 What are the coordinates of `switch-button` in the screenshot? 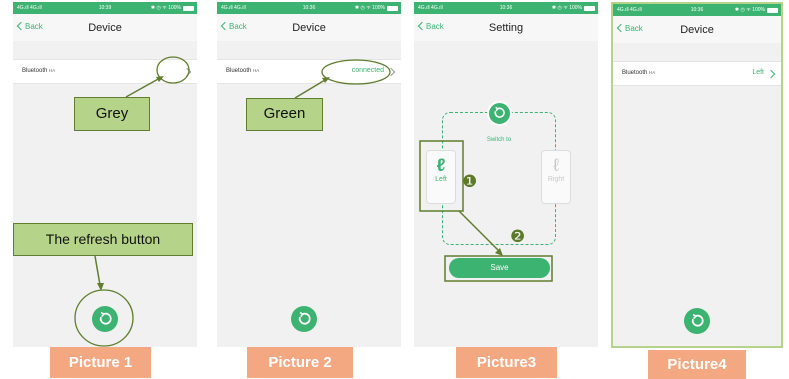 It's located at (499, 113).